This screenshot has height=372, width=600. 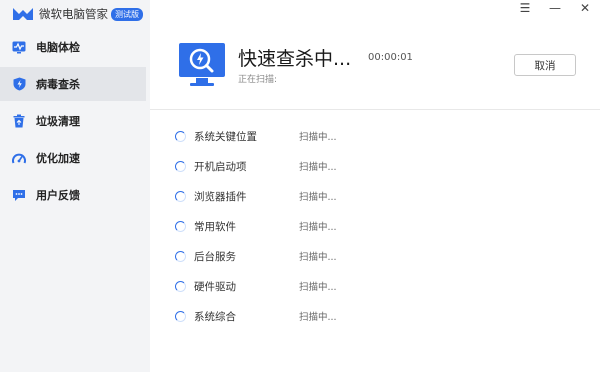 What do you see at coordinates (58, 121) in the screenshot?
I see `sidebar-item-label: 垃圾清理` at bounding box center [58, 121].